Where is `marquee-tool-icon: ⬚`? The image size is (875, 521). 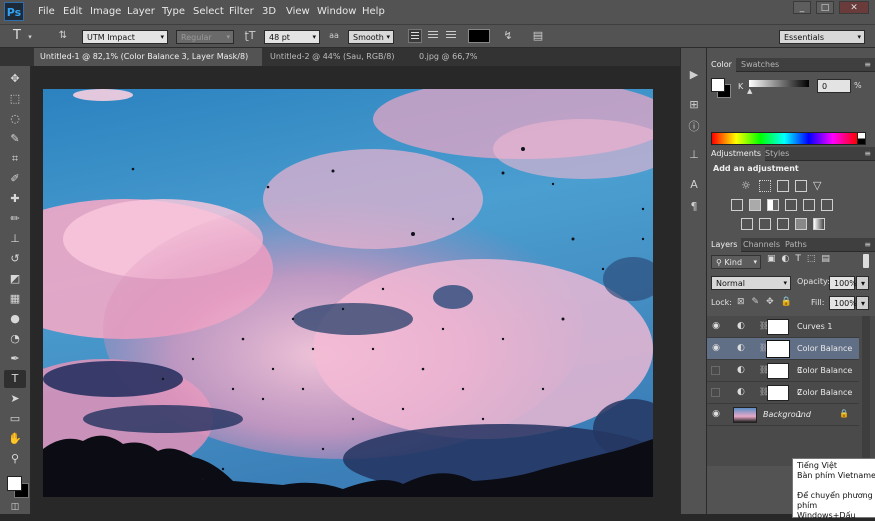 marquee-tool-icon: ⬚ is located at coordinates (15, 99).